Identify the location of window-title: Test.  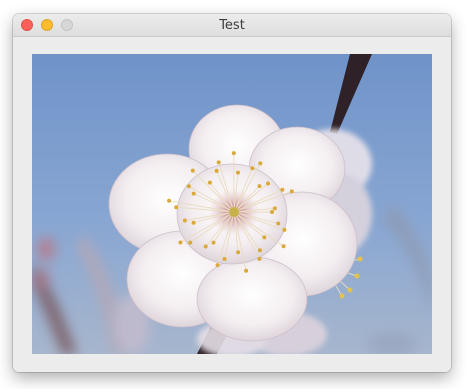
(232, 25).